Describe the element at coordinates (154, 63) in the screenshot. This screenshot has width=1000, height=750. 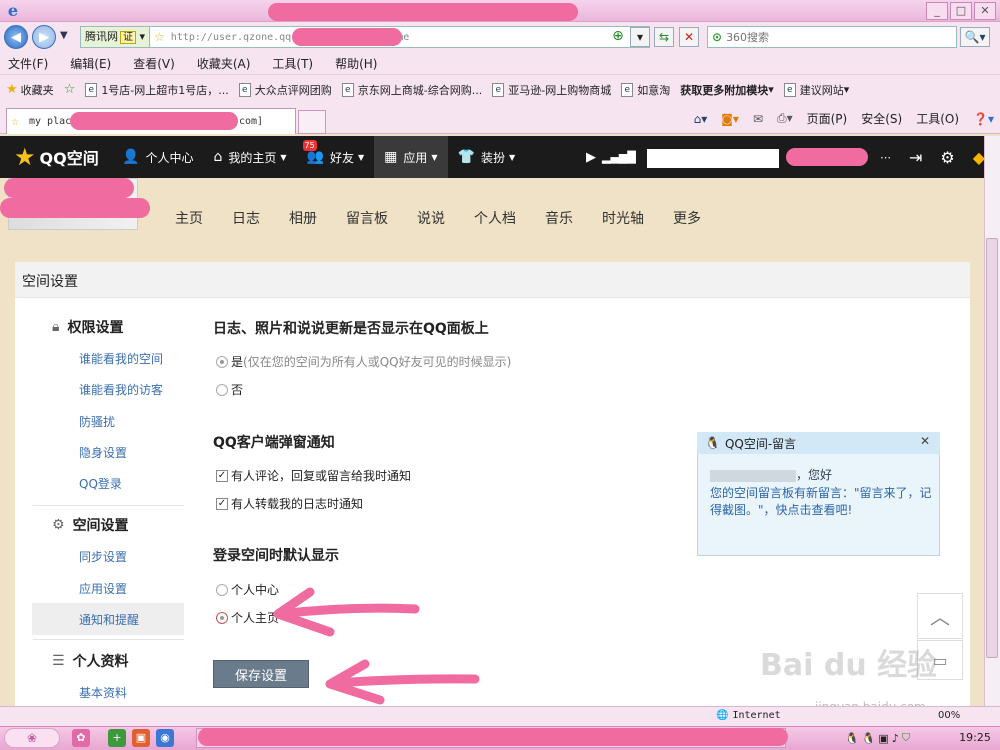
I see `menu-view: 查看(V)` at that location.